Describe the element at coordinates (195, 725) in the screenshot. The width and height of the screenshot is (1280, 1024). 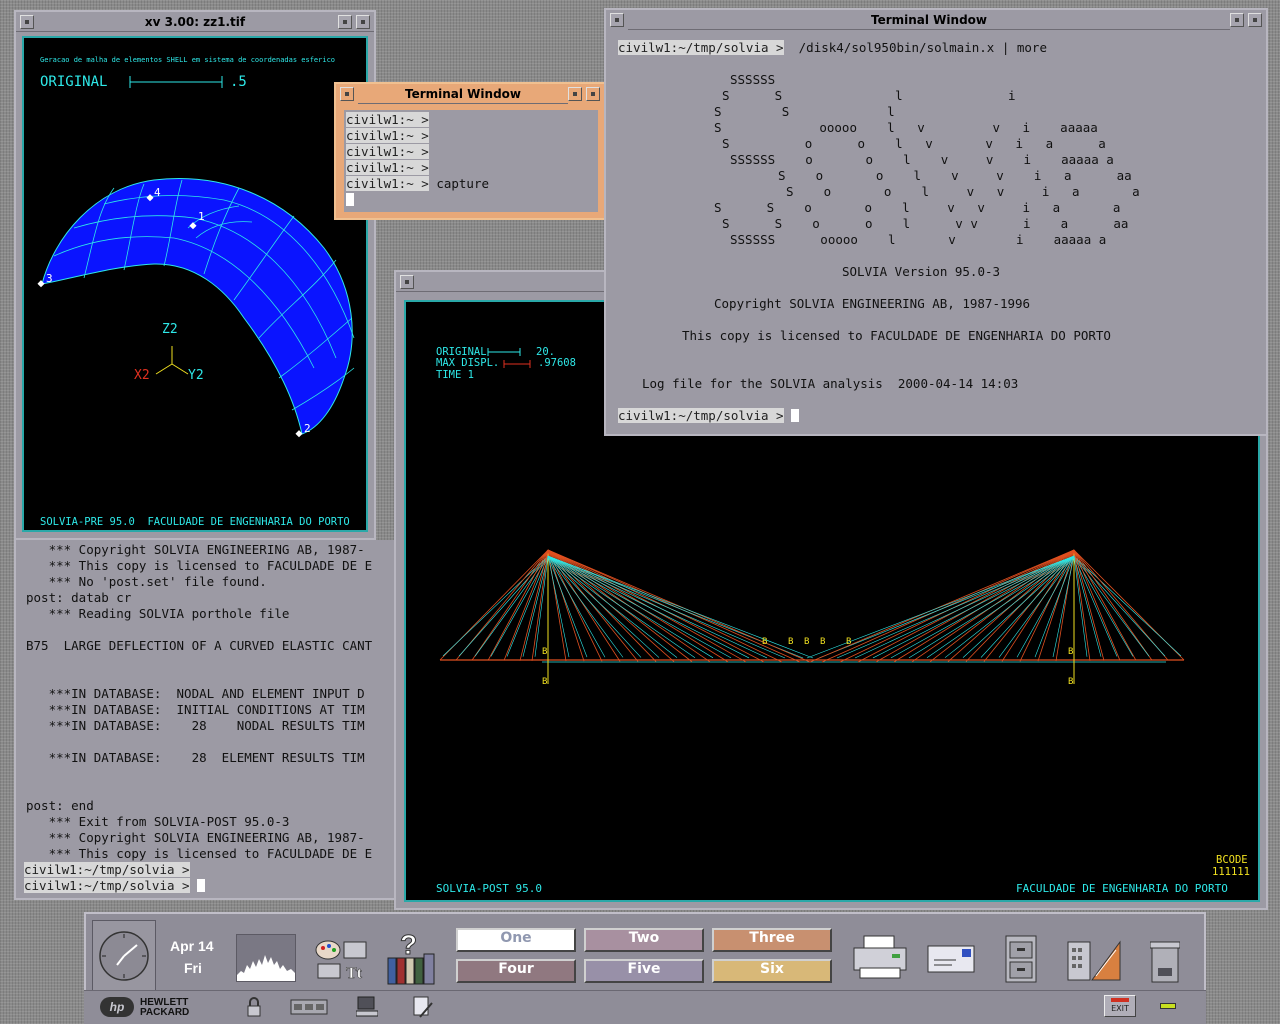
I see `terminal-output-line: ***IN DATABASE: 28 NODAL RESULTS TIM` at that location.